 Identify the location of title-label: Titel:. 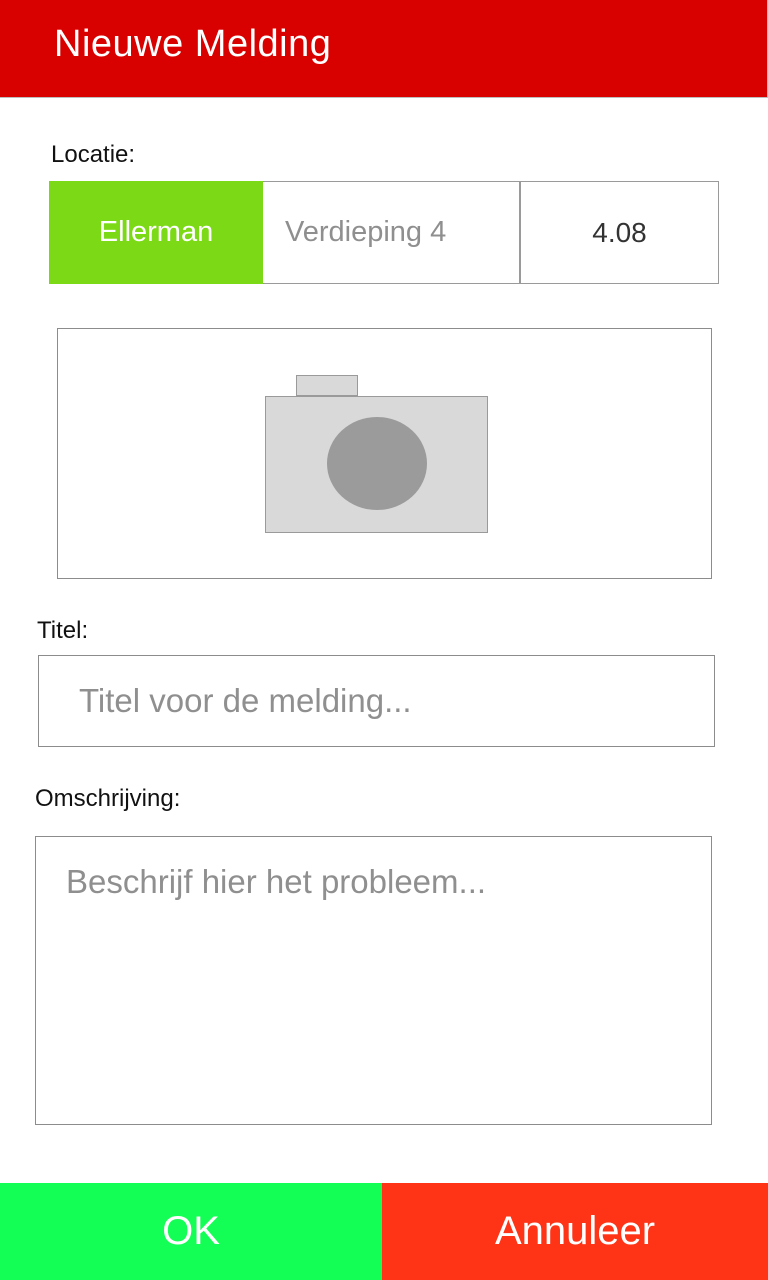
(63, 630).